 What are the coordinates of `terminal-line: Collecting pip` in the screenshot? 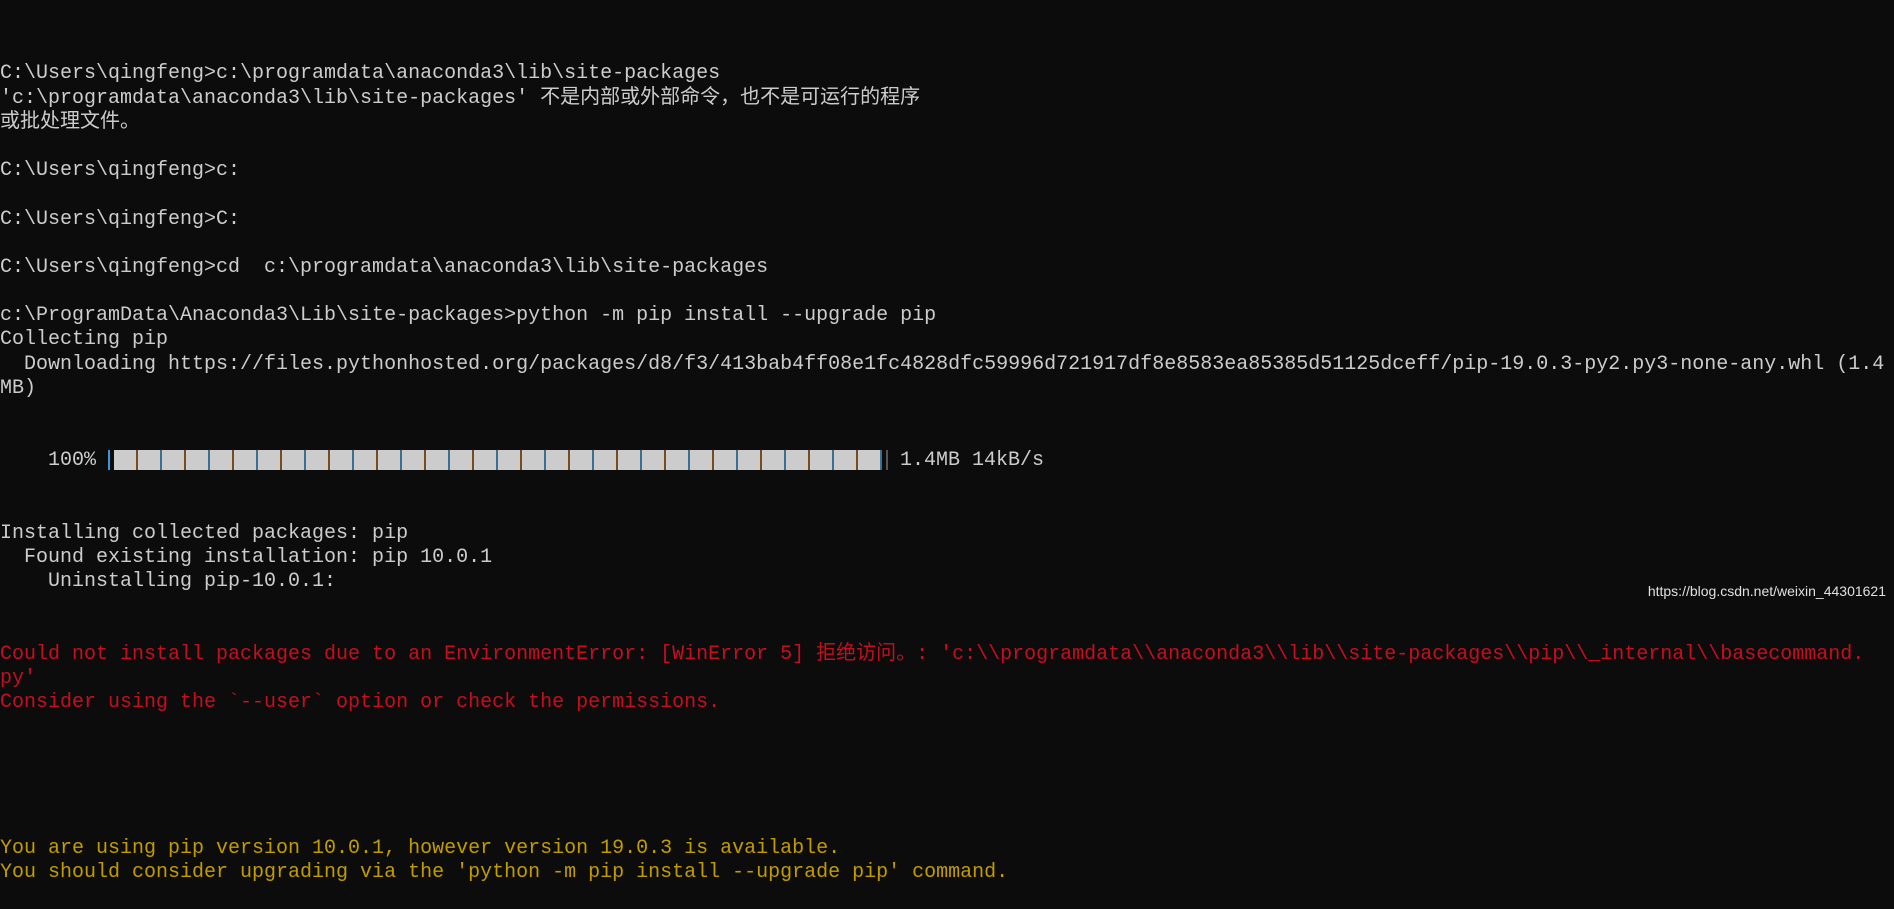 It's located at (84, 340).